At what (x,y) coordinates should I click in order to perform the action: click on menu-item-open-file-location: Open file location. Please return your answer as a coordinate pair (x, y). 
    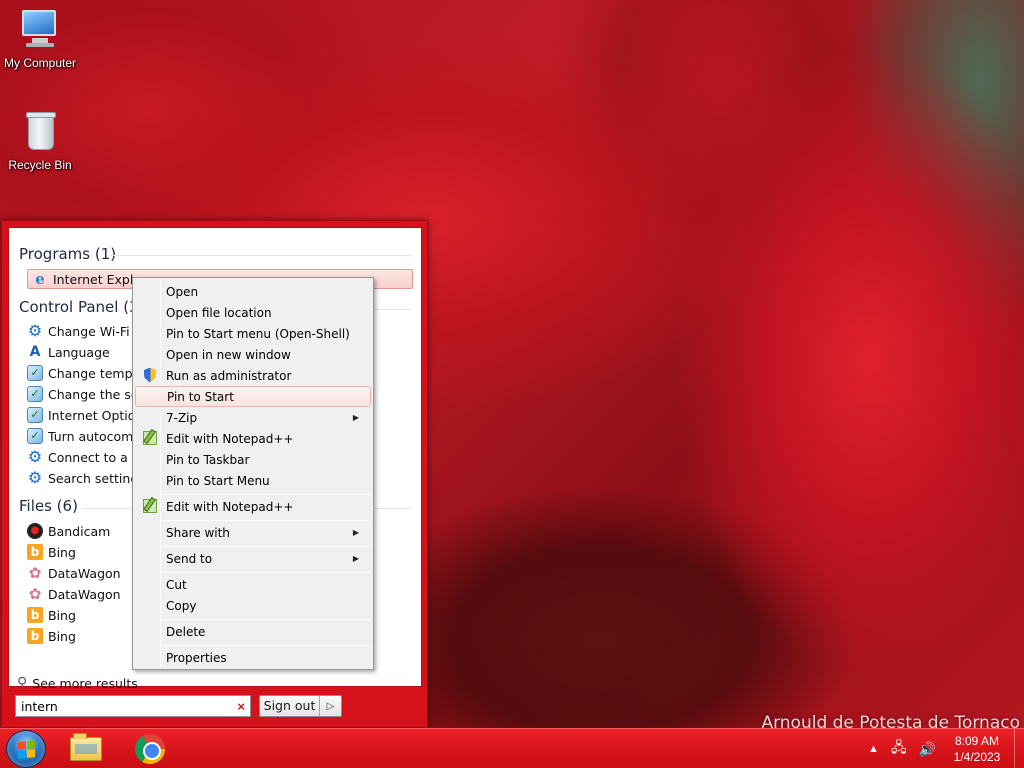
    Looking at the image, I should click on (253, 312).